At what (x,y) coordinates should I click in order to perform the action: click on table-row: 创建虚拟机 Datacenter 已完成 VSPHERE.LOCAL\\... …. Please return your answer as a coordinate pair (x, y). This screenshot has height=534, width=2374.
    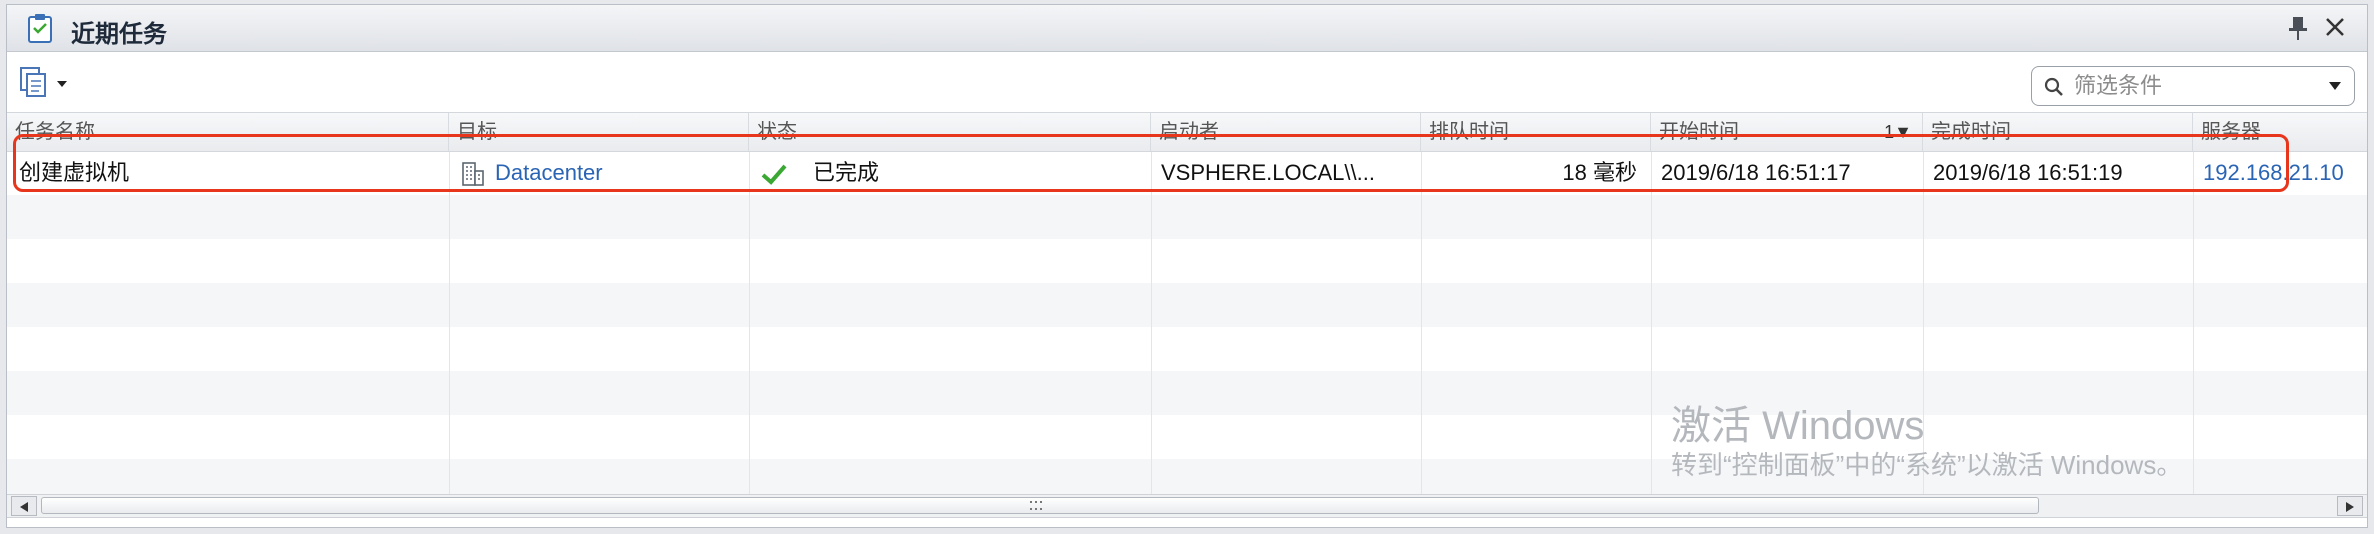
    Looking at the image, I should click on (1187, 173).